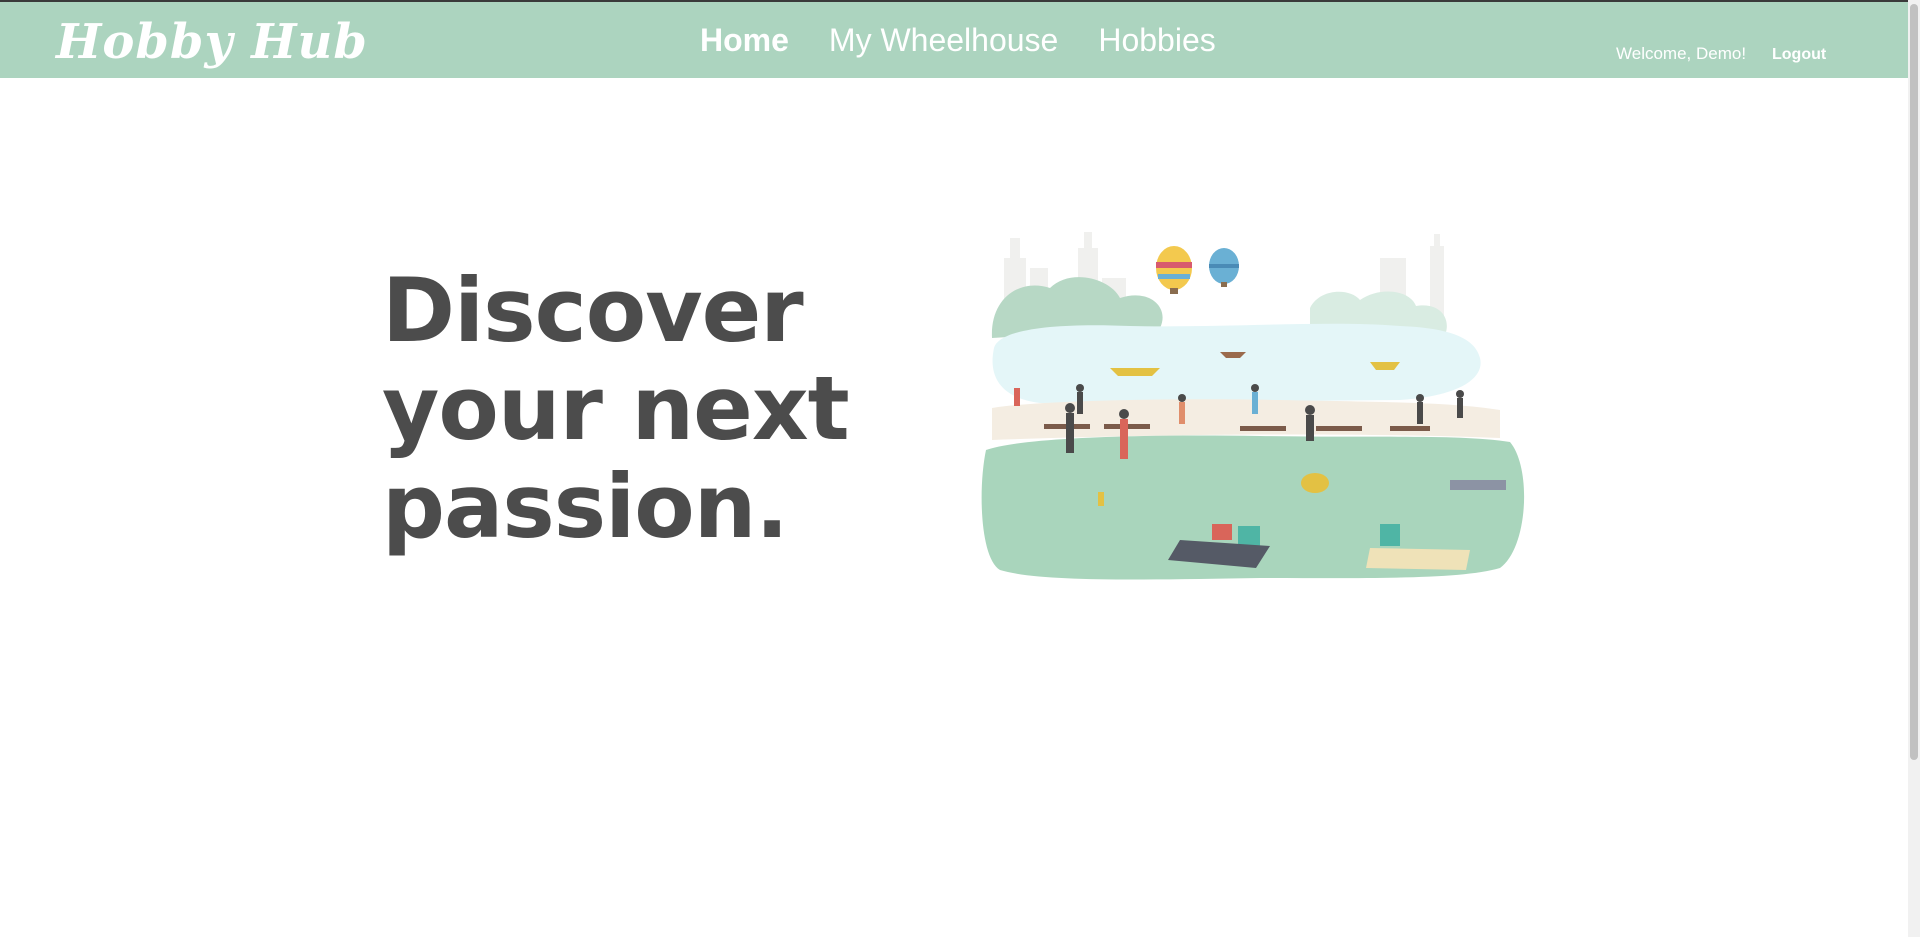 The image size is (1920, 937). What do you see at coordinates (943, 40) in the screenshot?
I see `nav-link-my-wheelhouse: My Wheelhouse` at bounding box center [943, 40].